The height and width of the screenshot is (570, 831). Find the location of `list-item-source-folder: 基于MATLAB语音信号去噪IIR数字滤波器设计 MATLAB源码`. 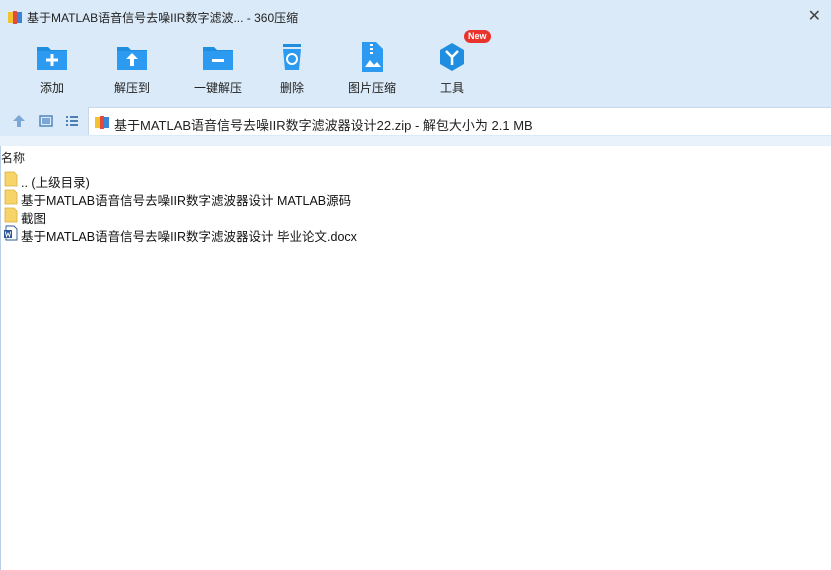

list-item-source-folder: 基于MATLAB语音信号去噪IIR数字滤波器设计 MATLAB源码 is located at coordinates (415, 198).